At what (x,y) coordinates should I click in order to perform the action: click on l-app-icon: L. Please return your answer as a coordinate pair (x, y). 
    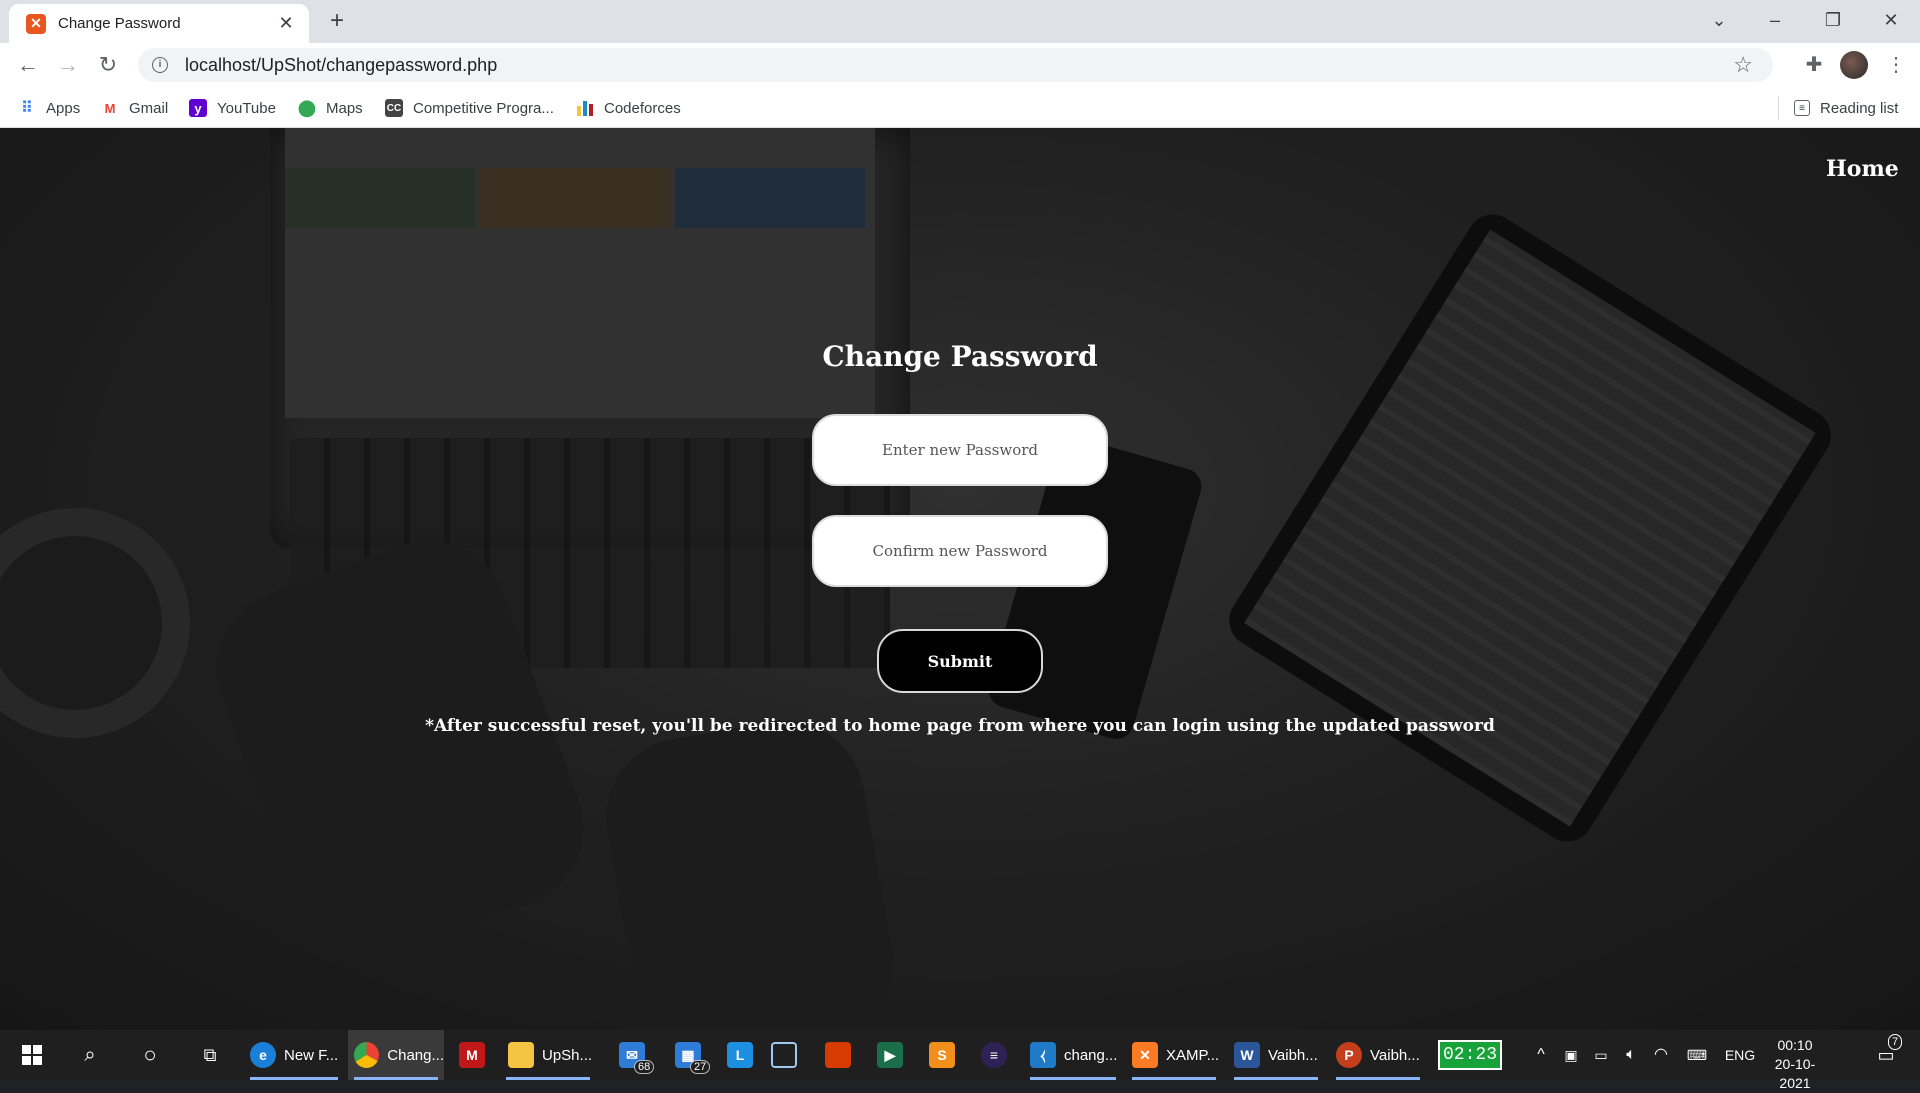
    Looking at the image, I should click on (740, 1055).